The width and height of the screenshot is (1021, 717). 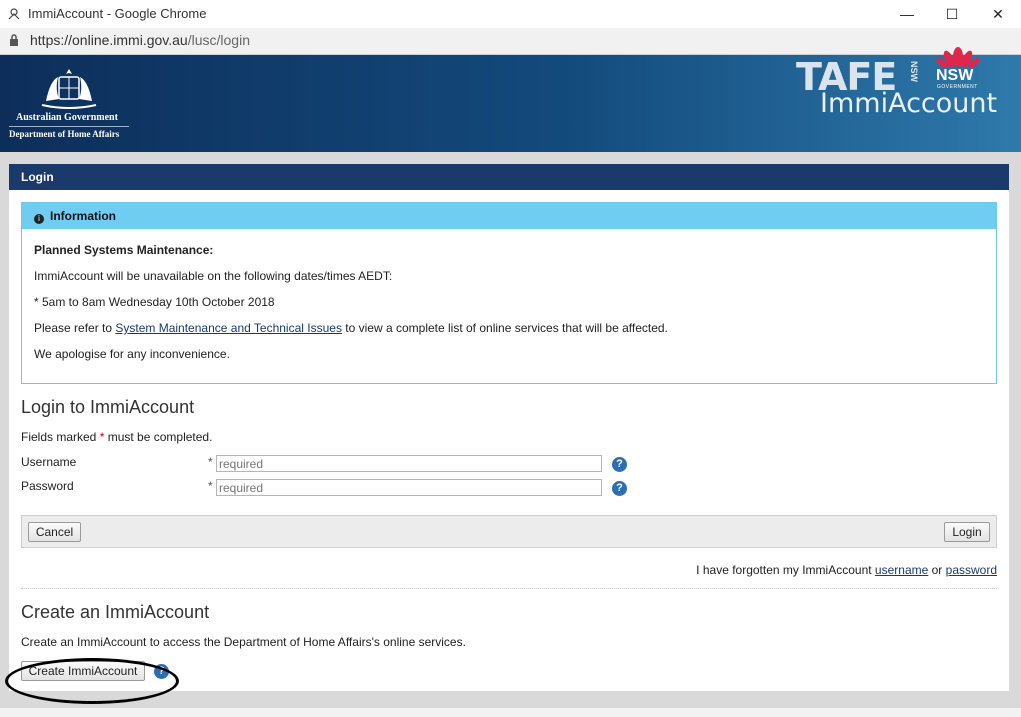 What do you see at coordinates (210, 462) in the screenshot?
I see `username-required-marker: *` at bounding box center [210, 462].